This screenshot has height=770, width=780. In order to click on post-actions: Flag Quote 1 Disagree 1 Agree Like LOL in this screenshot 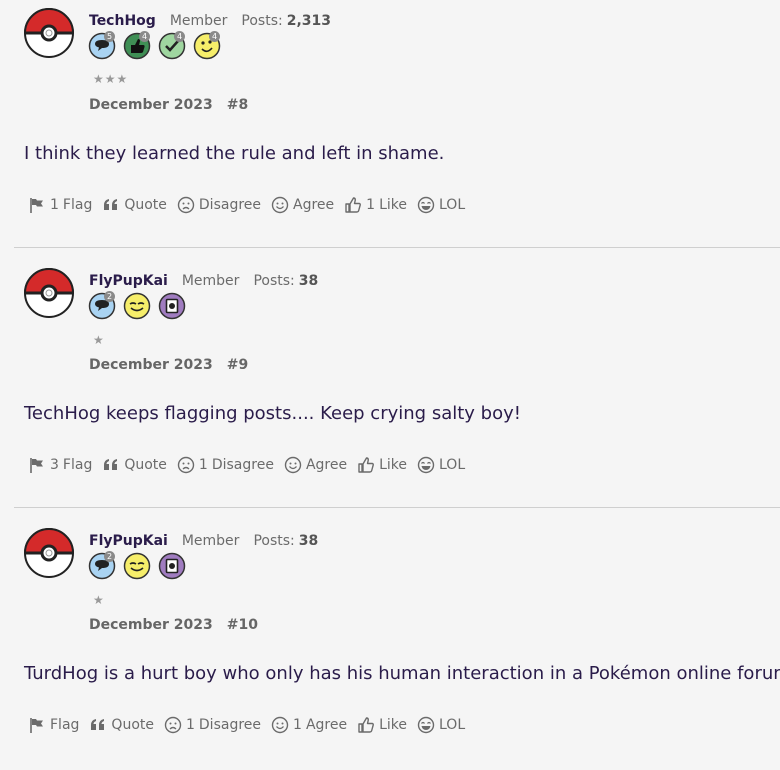, I will do `click(251, 725)`.